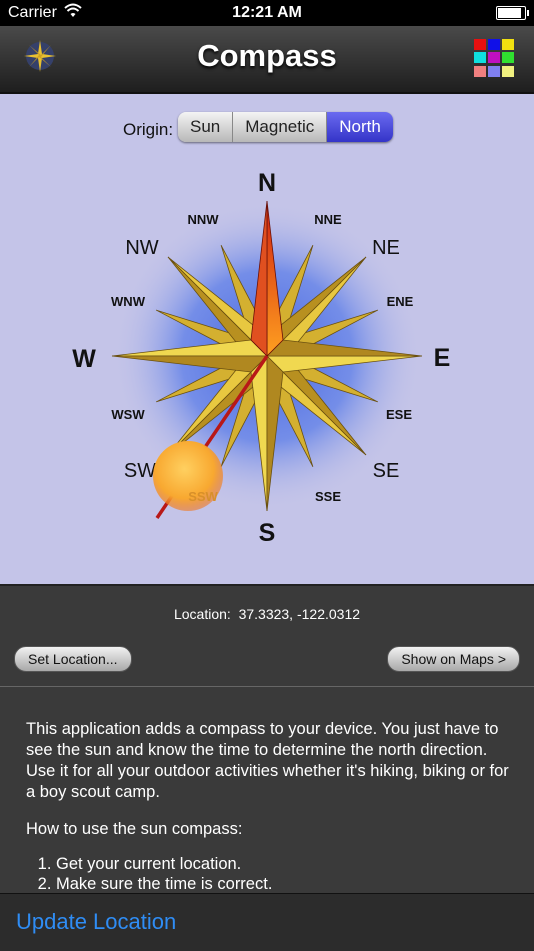 The width and height of the screenshot is (534, 951). What do you see at coordinates (328, 219) in the screenshot?
I see `label-nne: NNE` at bounding box center [328, 219].